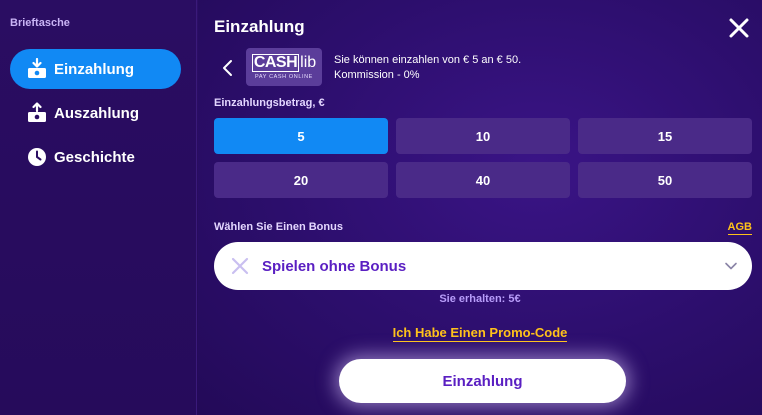  I want to click on sidebar-title: Brieftasche, so click(40, 23).